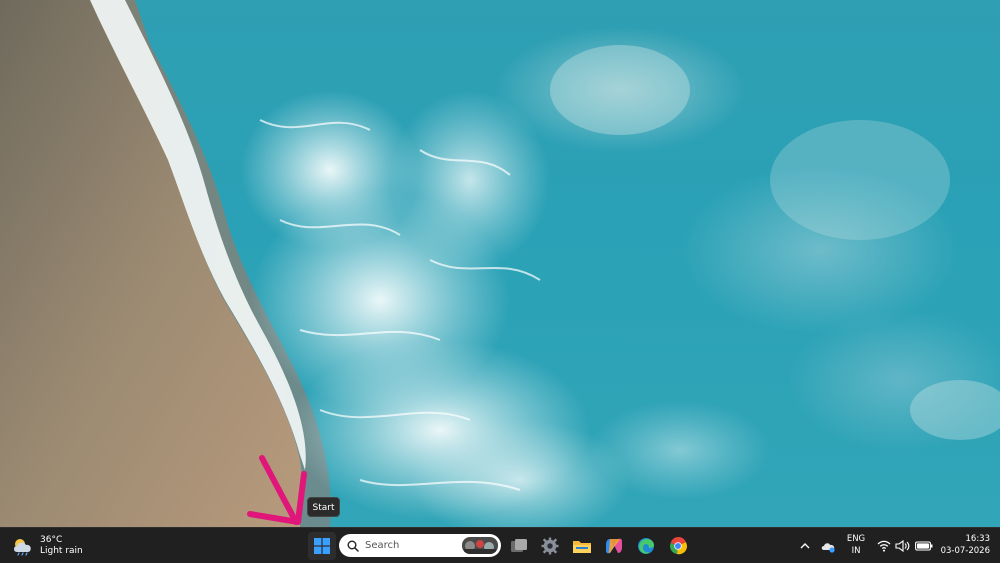 This screenshot has height=563, width=1000. I want to click on copilot-icon, so click(614, 546).